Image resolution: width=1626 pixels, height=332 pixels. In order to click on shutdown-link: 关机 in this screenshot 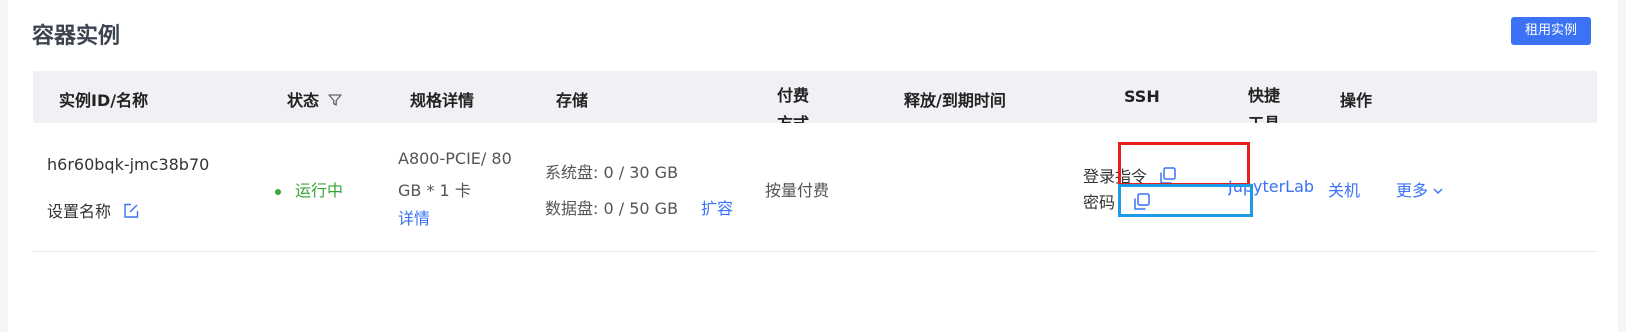, I will do `click(1344, 189)`.